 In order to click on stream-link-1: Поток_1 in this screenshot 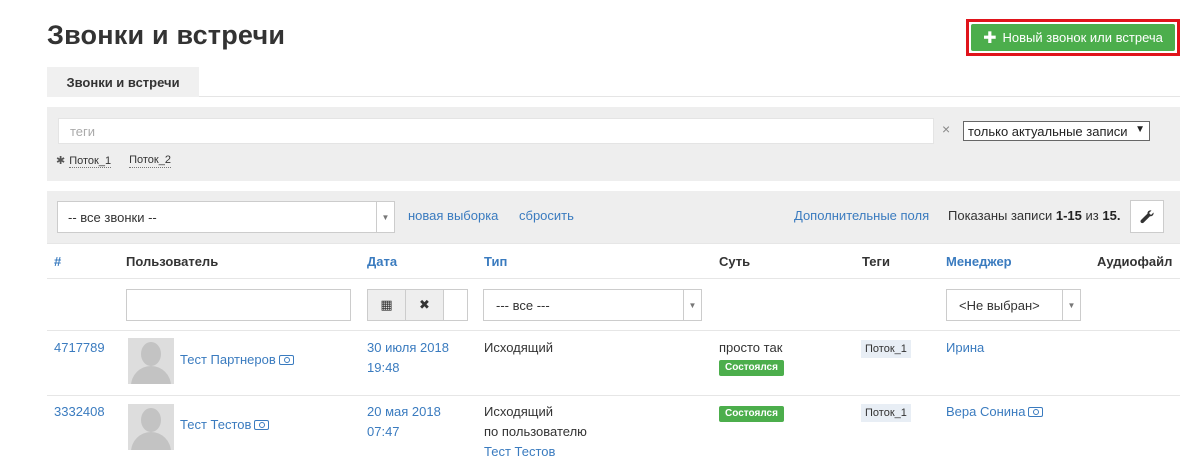, I will do `click(90, 161)`.